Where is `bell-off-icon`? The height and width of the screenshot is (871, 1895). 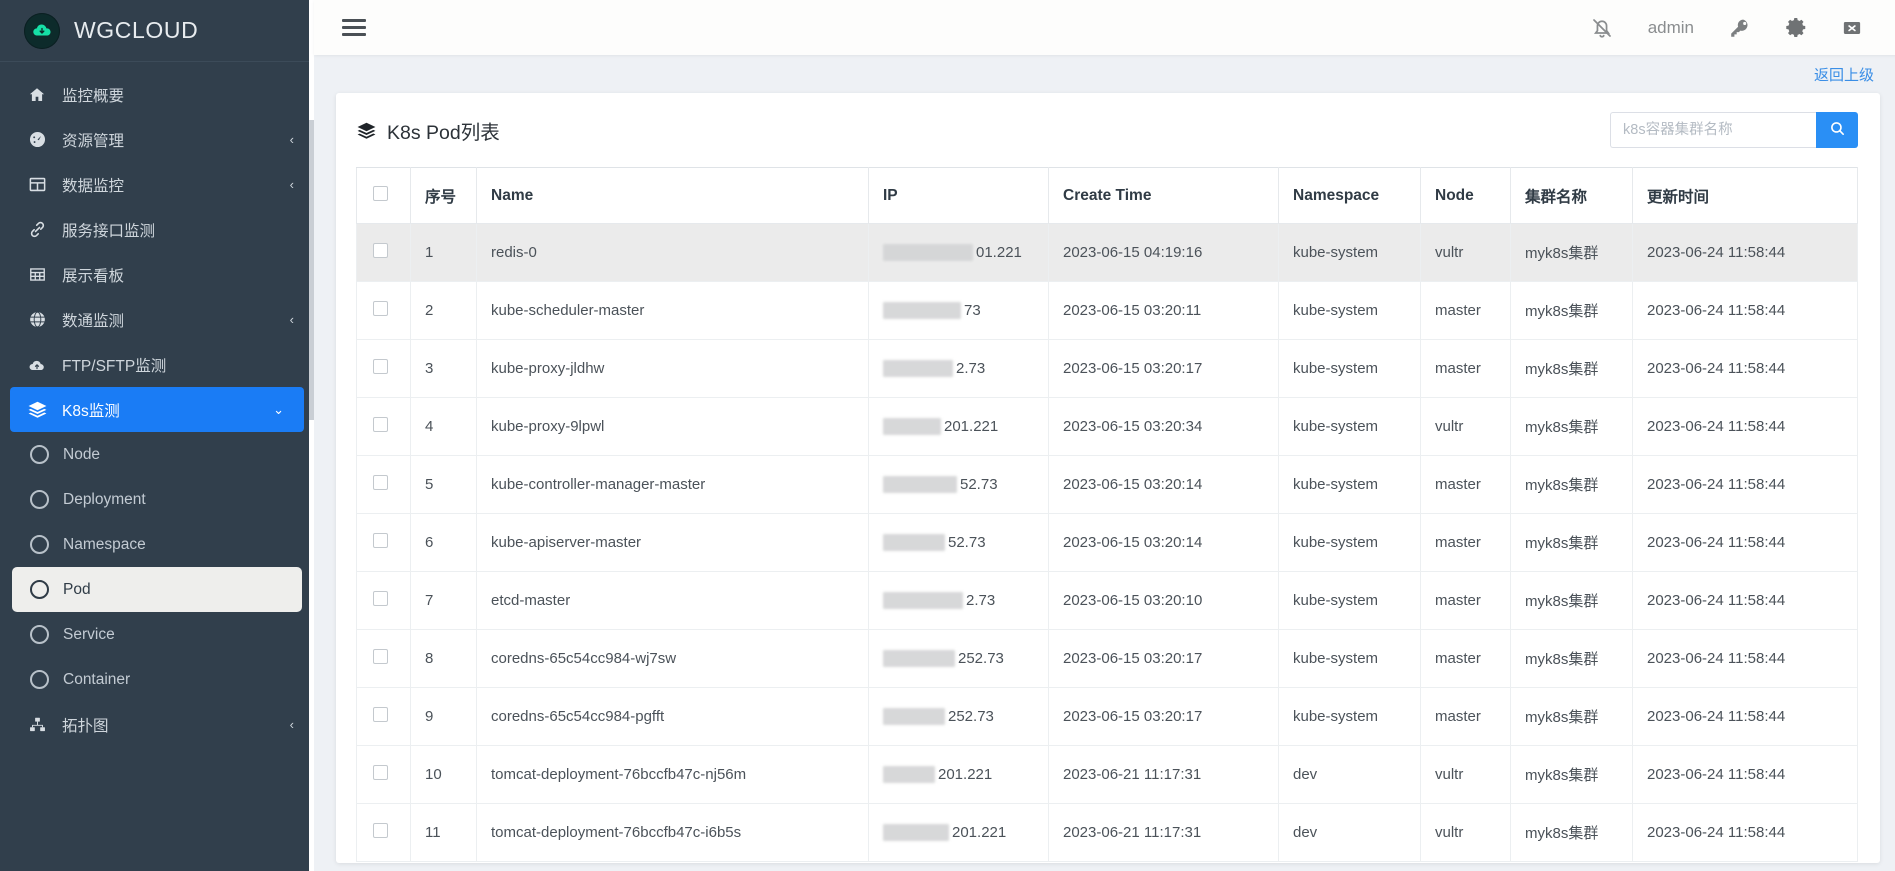
bell-off-icon is located at coordinates (1602, 28).